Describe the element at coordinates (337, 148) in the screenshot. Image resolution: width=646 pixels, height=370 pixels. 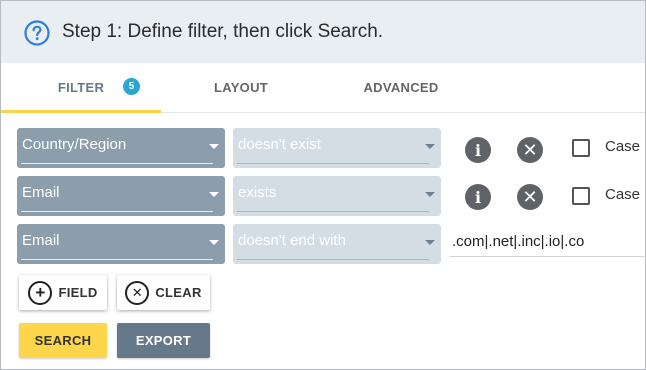
I see `filter-operator-select: doesn't exist` at that location.